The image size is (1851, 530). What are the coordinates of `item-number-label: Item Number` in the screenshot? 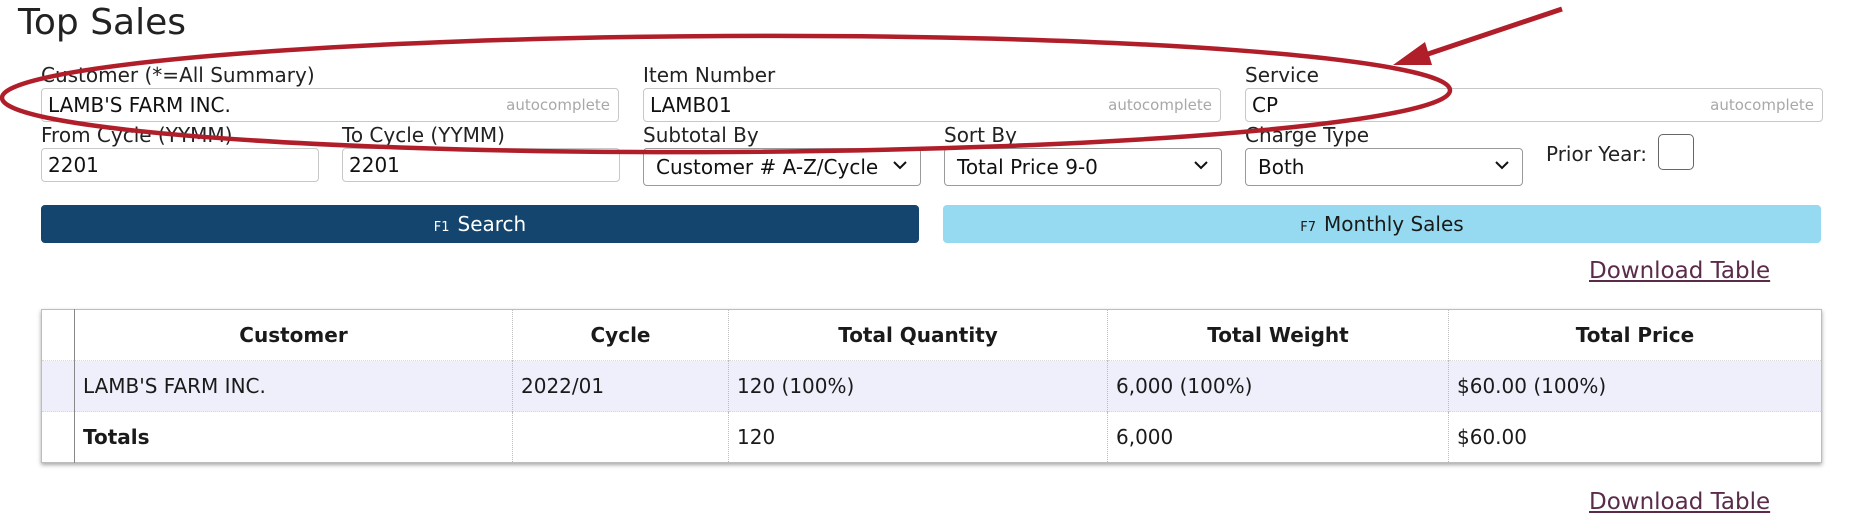 It's located at (709, 75).